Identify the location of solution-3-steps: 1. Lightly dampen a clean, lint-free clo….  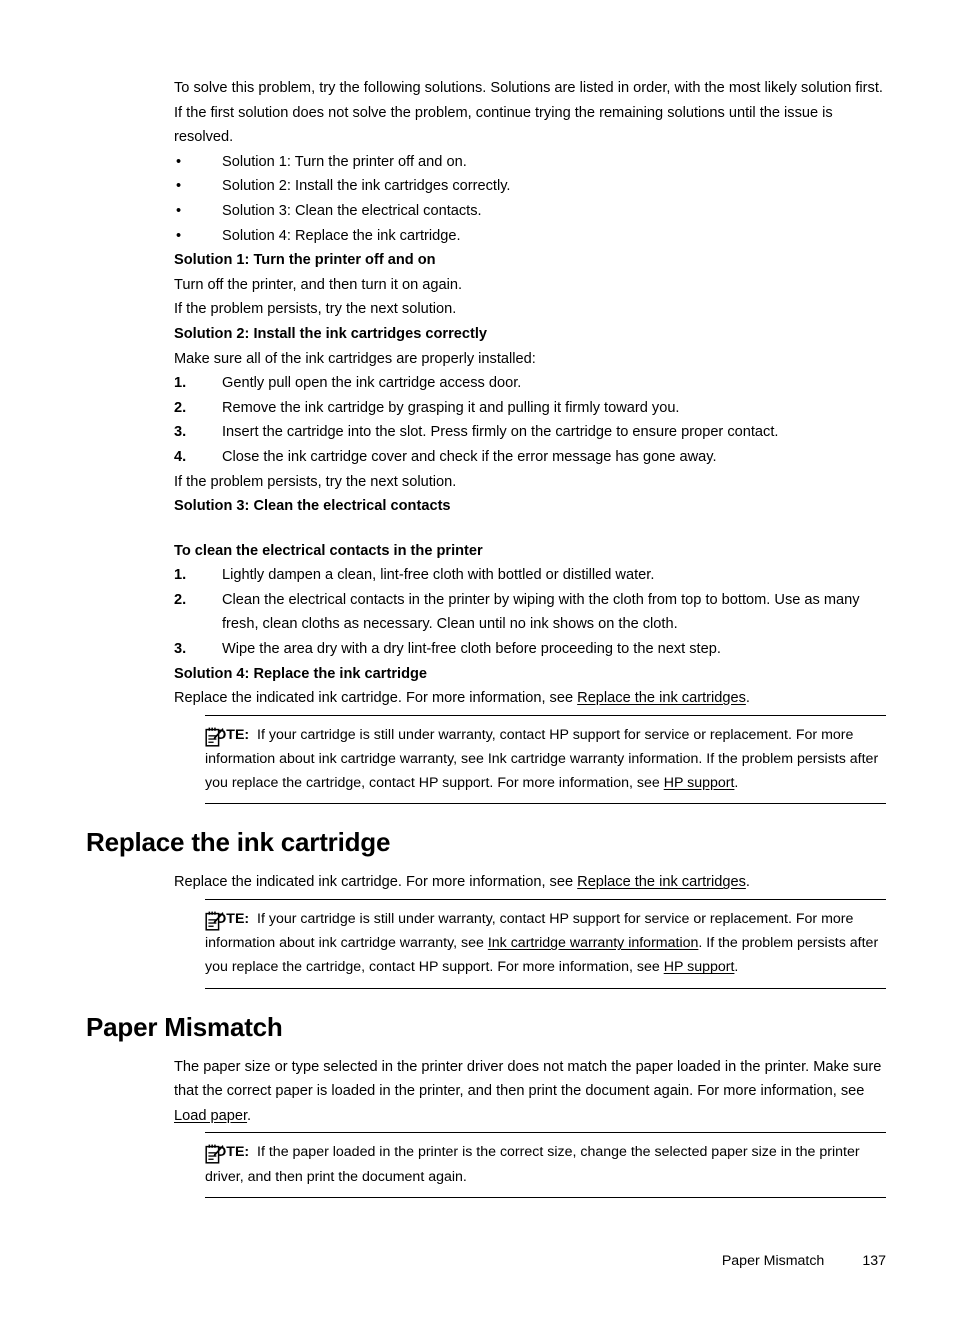
(530, 612).